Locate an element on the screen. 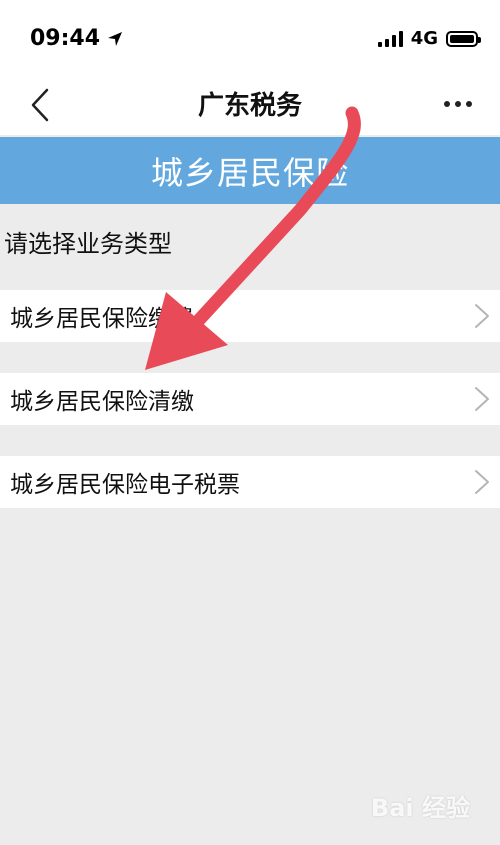 This screenshot has width=500, height=845. list-item-label: 城乡居民保险 is located at coordinates (79, 319).